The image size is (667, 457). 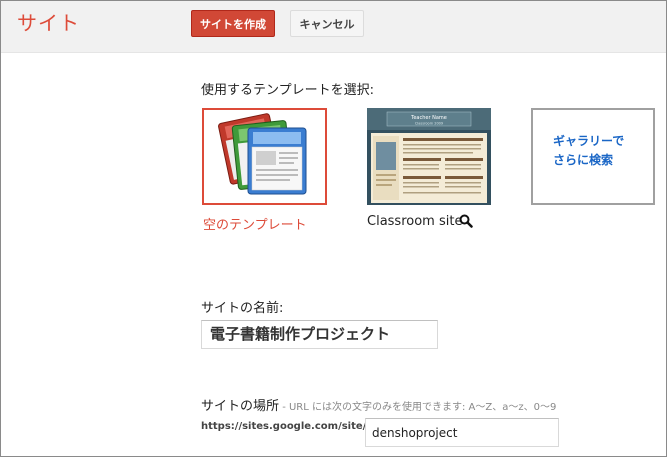 I want to click on template-classroom: Teacher Name Classroom 2009, so click(x=429, y=156).